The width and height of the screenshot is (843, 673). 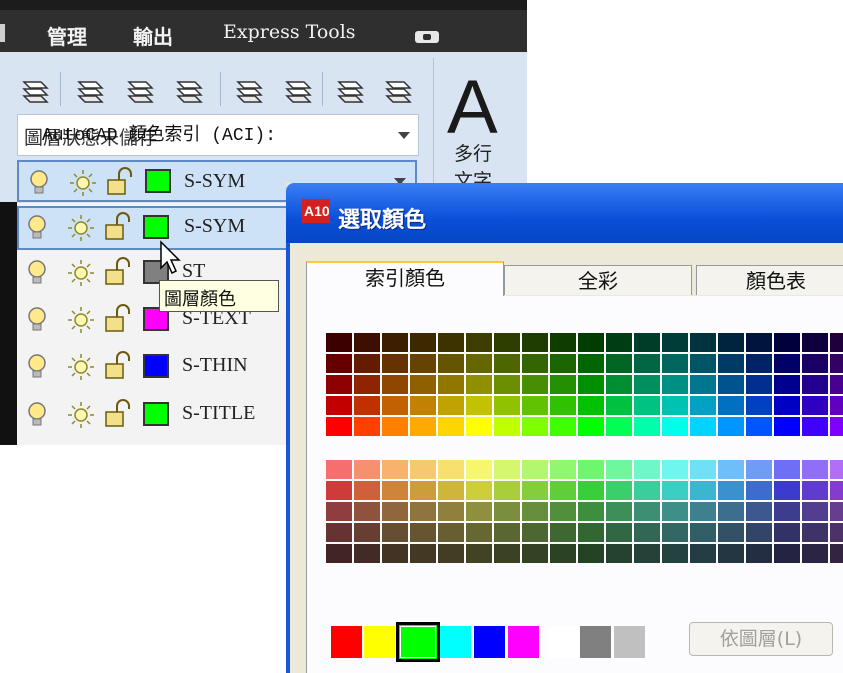 What do you see at coordinates (405, 279) in the screenshot?
I see `tab-index-color: 索引顏色` at bounding box center [405, 279].